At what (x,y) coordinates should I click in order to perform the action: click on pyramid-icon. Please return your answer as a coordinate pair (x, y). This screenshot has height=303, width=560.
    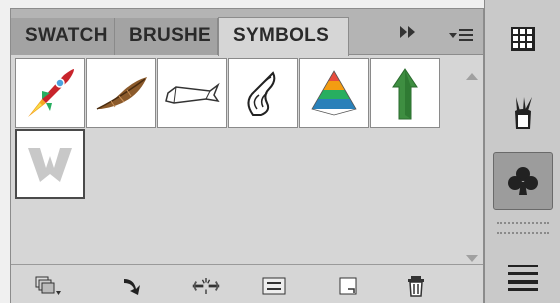
    Looking at the image, I should click on (334, 93).